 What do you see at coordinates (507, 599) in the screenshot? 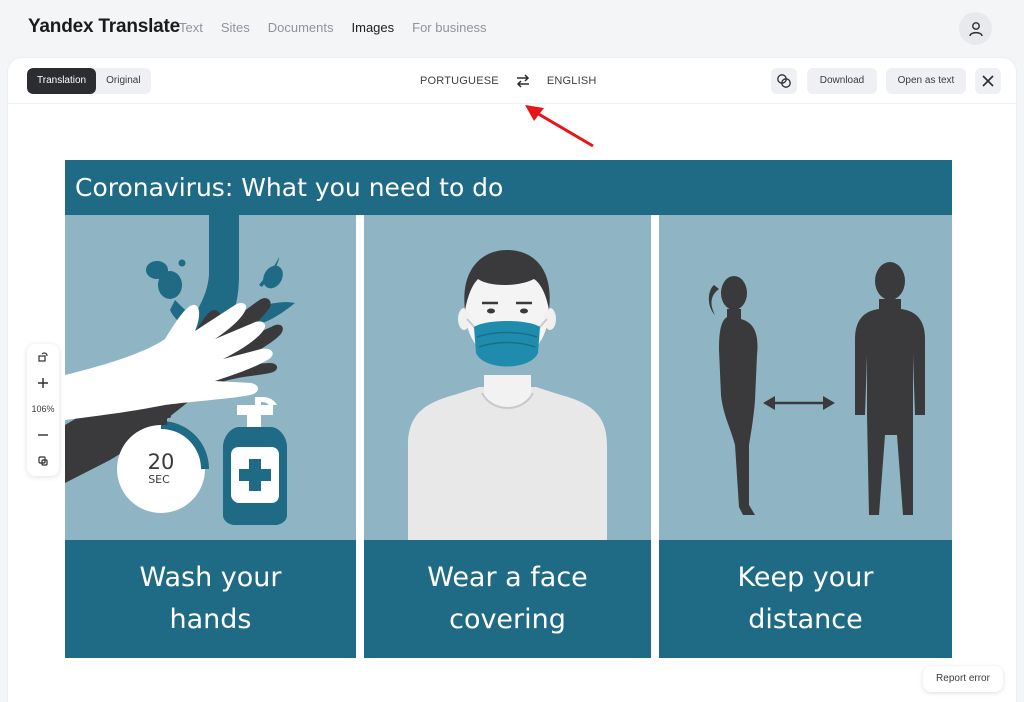
I see `caption-mask: Wear a face covering` at bounding box center [507, 599].